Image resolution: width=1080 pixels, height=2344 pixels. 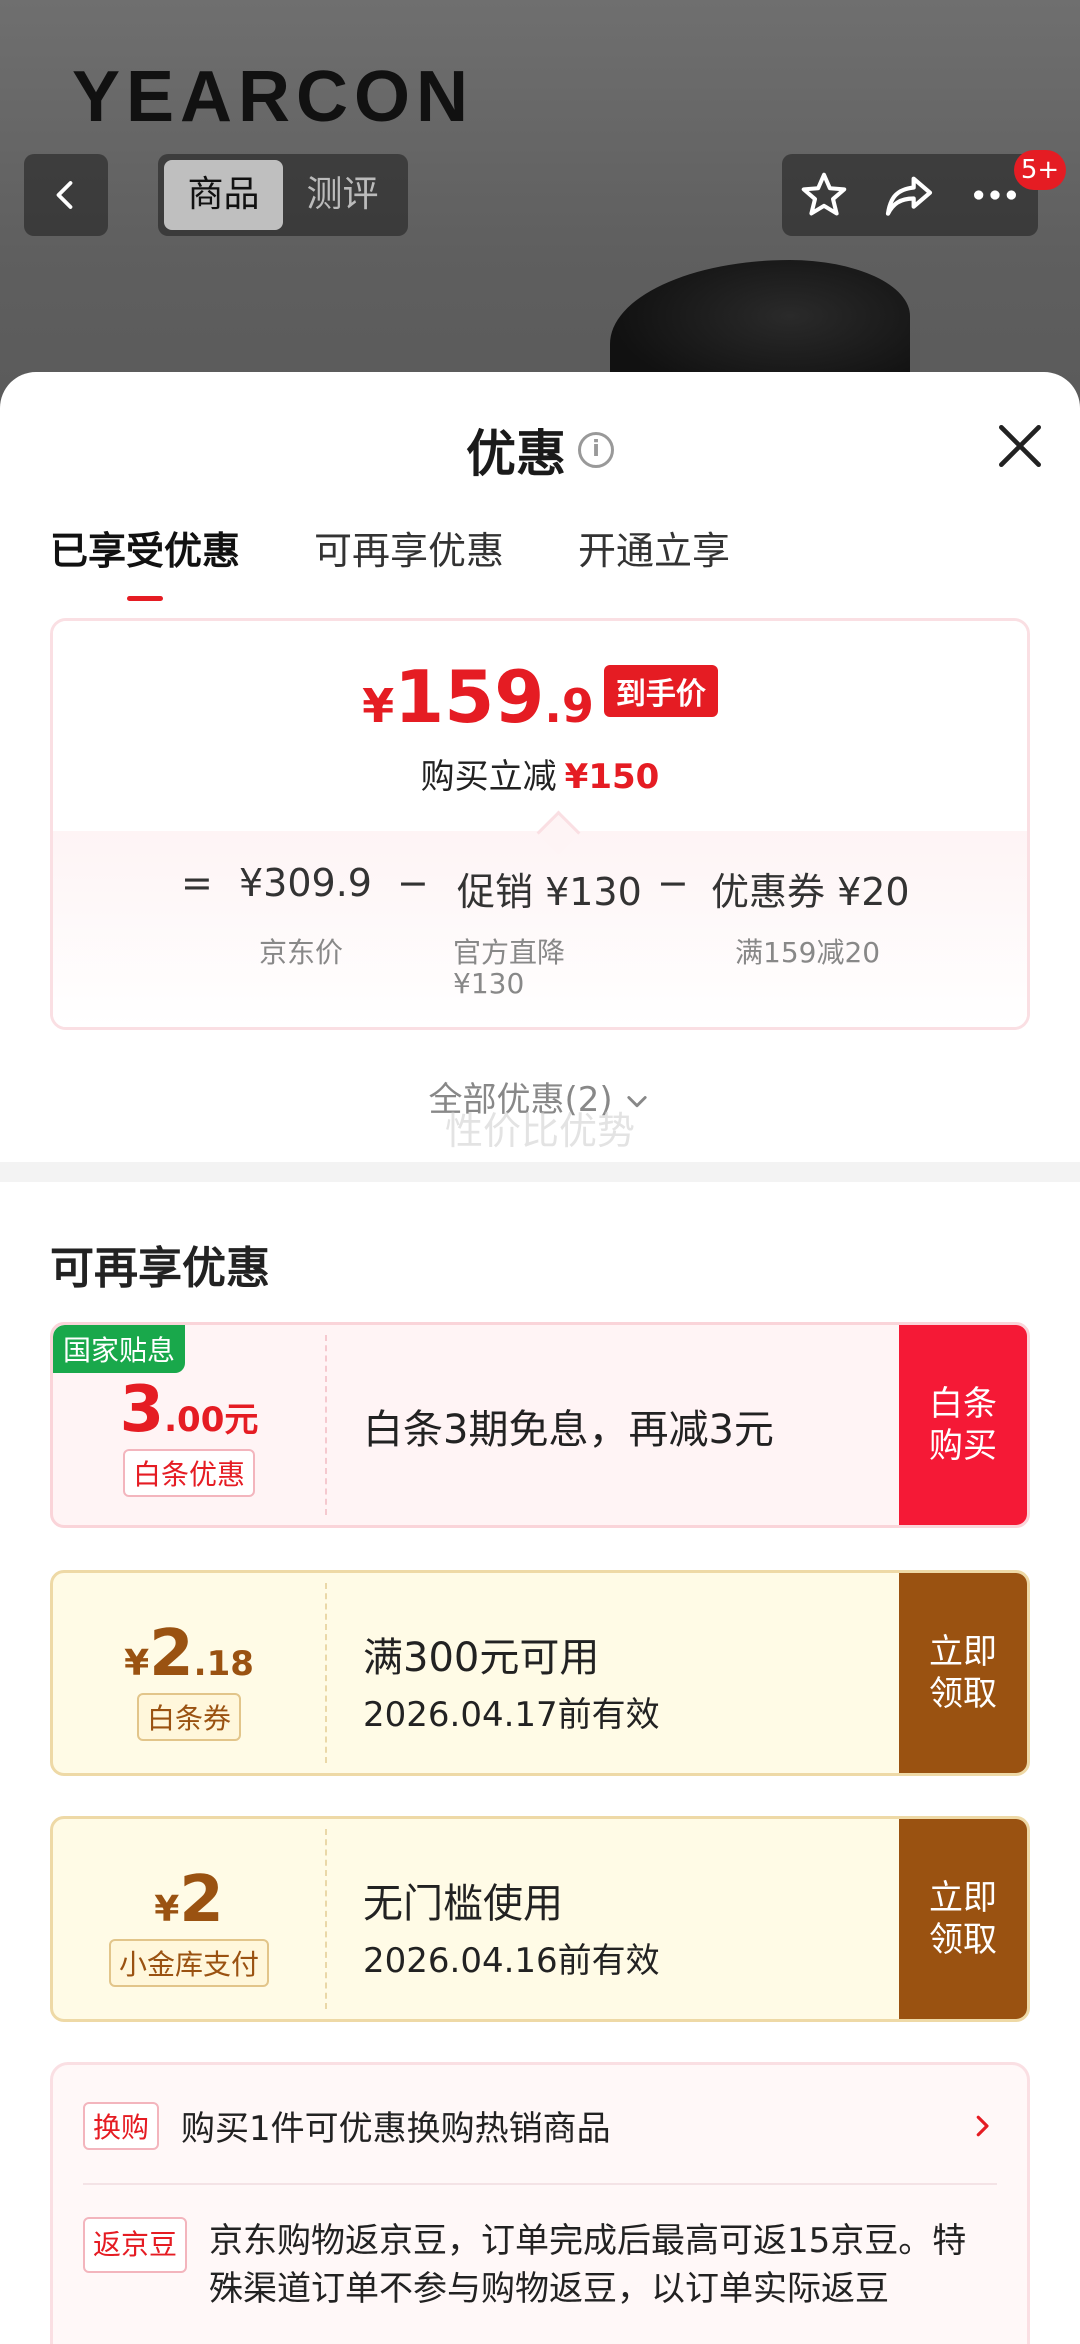 I want to click on product-tabs: 商品 测评, so click(x=283, y=195).